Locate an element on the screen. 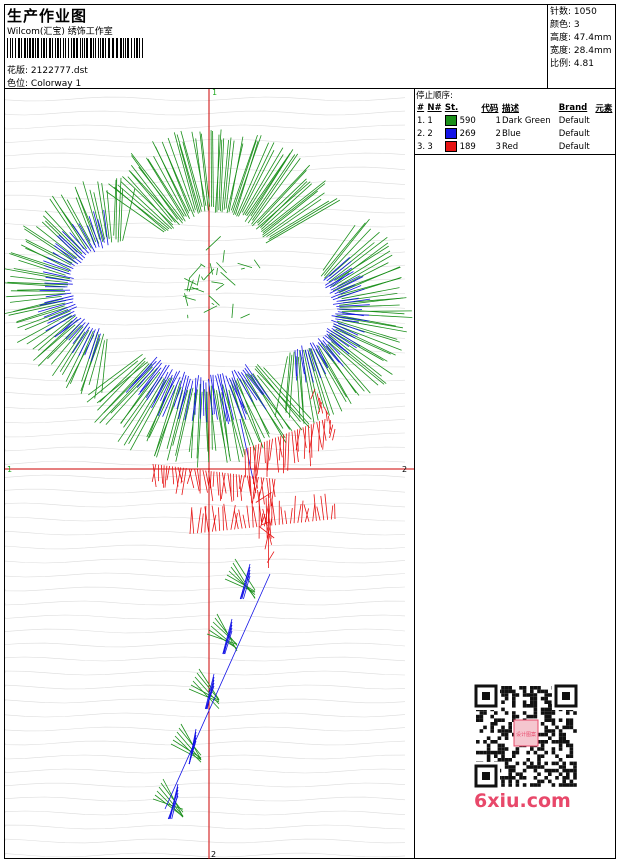 The width and height of the screenshot is (620, 861). stat-colors: 颜色: 3 is located at coordinates (565, 25).